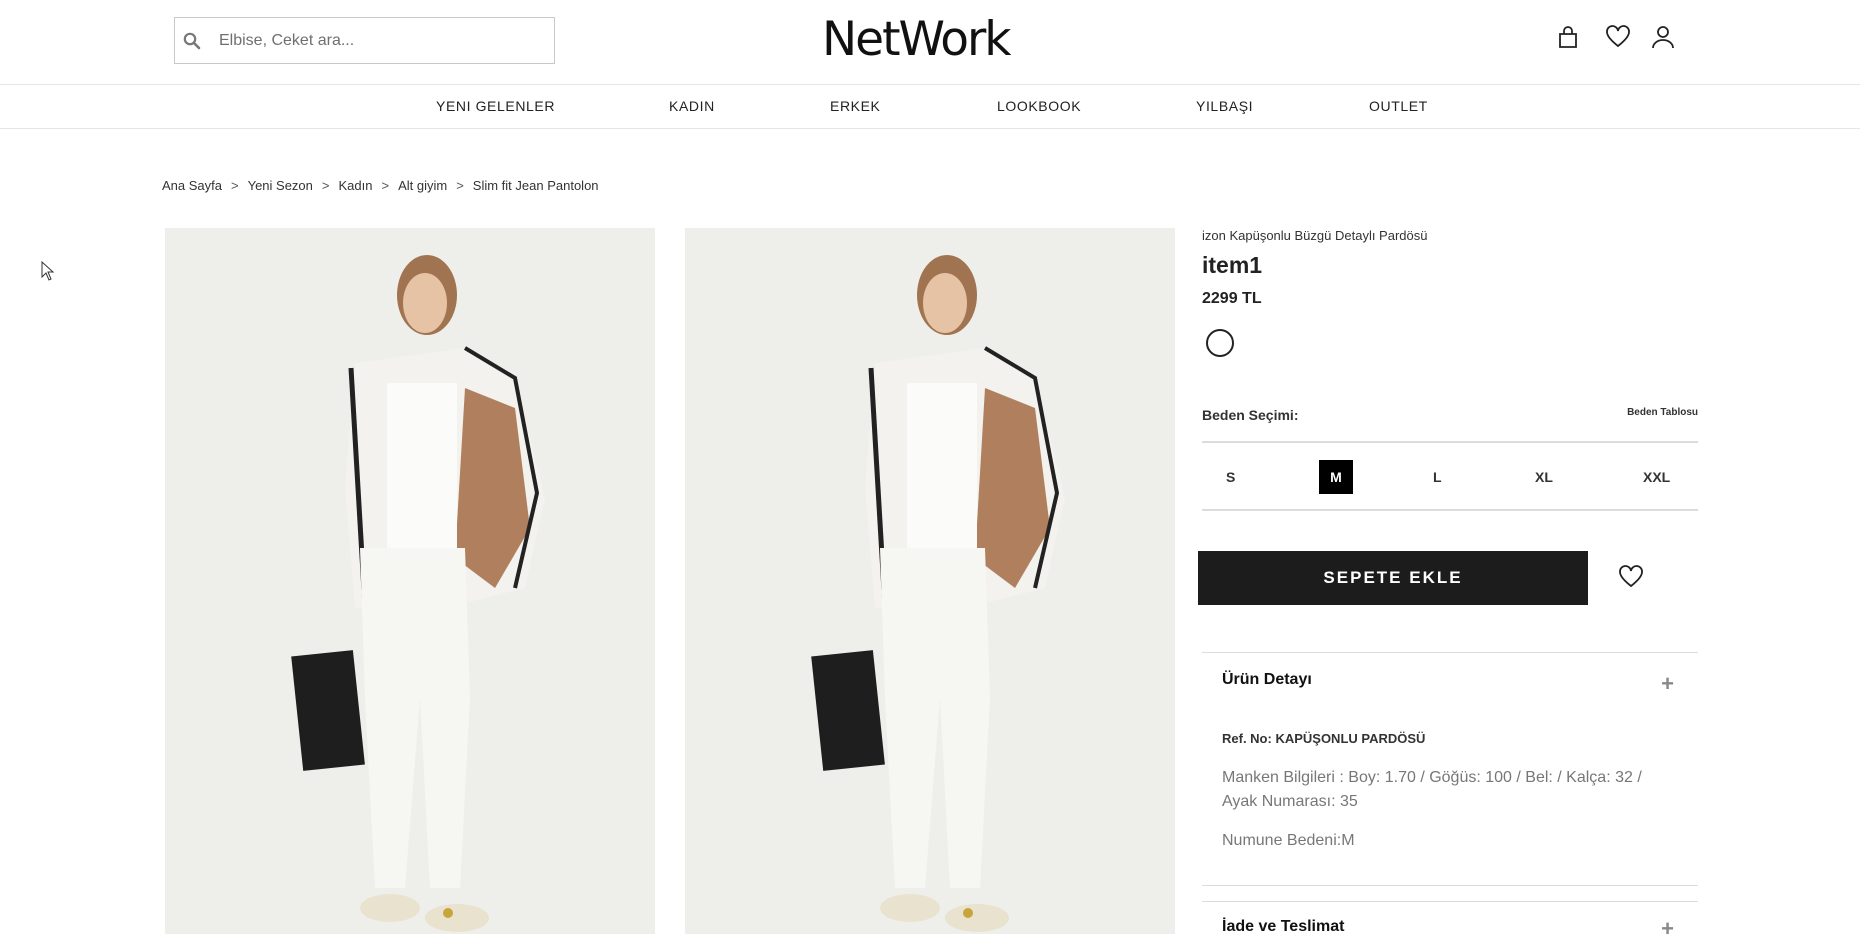 This screenshot has width=1860, height=935. What do you see at coordinates (692, 106) in the screenshot?
I see `nav-item-kadin: KADIN` at bounding box center [692, 106].